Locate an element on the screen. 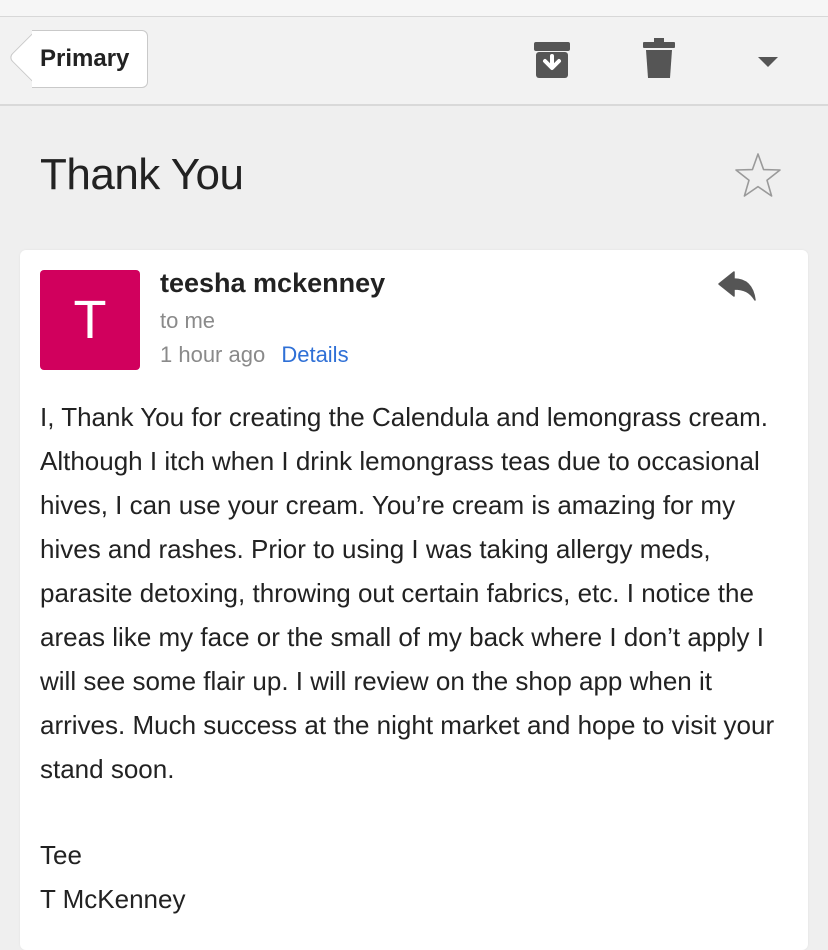 The height and width of the screenshot is (950, 828). signature-line-2: T McKenney is located at coordinates (113, 899).